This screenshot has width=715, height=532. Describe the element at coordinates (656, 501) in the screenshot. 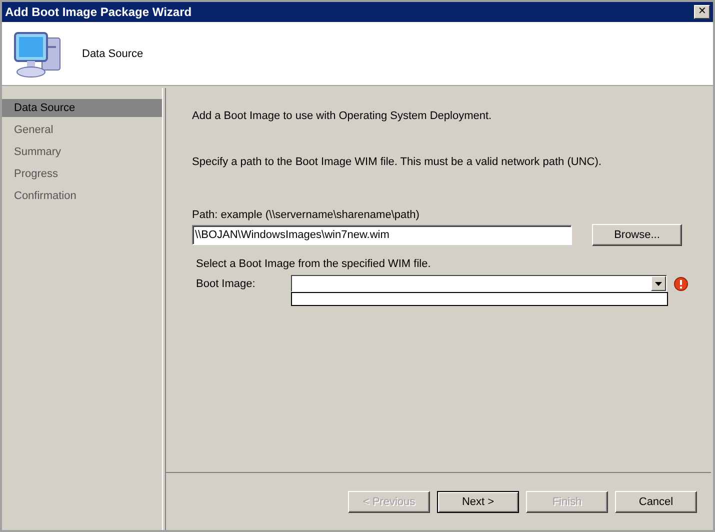

I see `wizard-button: Cancel` at that location.